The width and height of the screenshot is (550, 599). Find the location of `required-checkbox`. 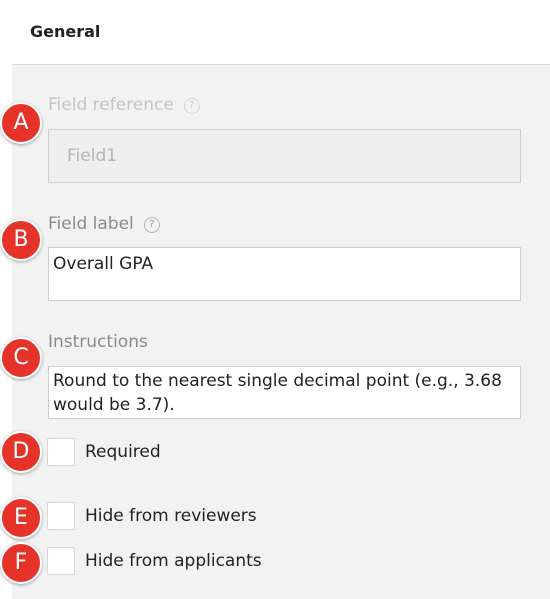

required-checkbox is located at coordinates (61, 452).